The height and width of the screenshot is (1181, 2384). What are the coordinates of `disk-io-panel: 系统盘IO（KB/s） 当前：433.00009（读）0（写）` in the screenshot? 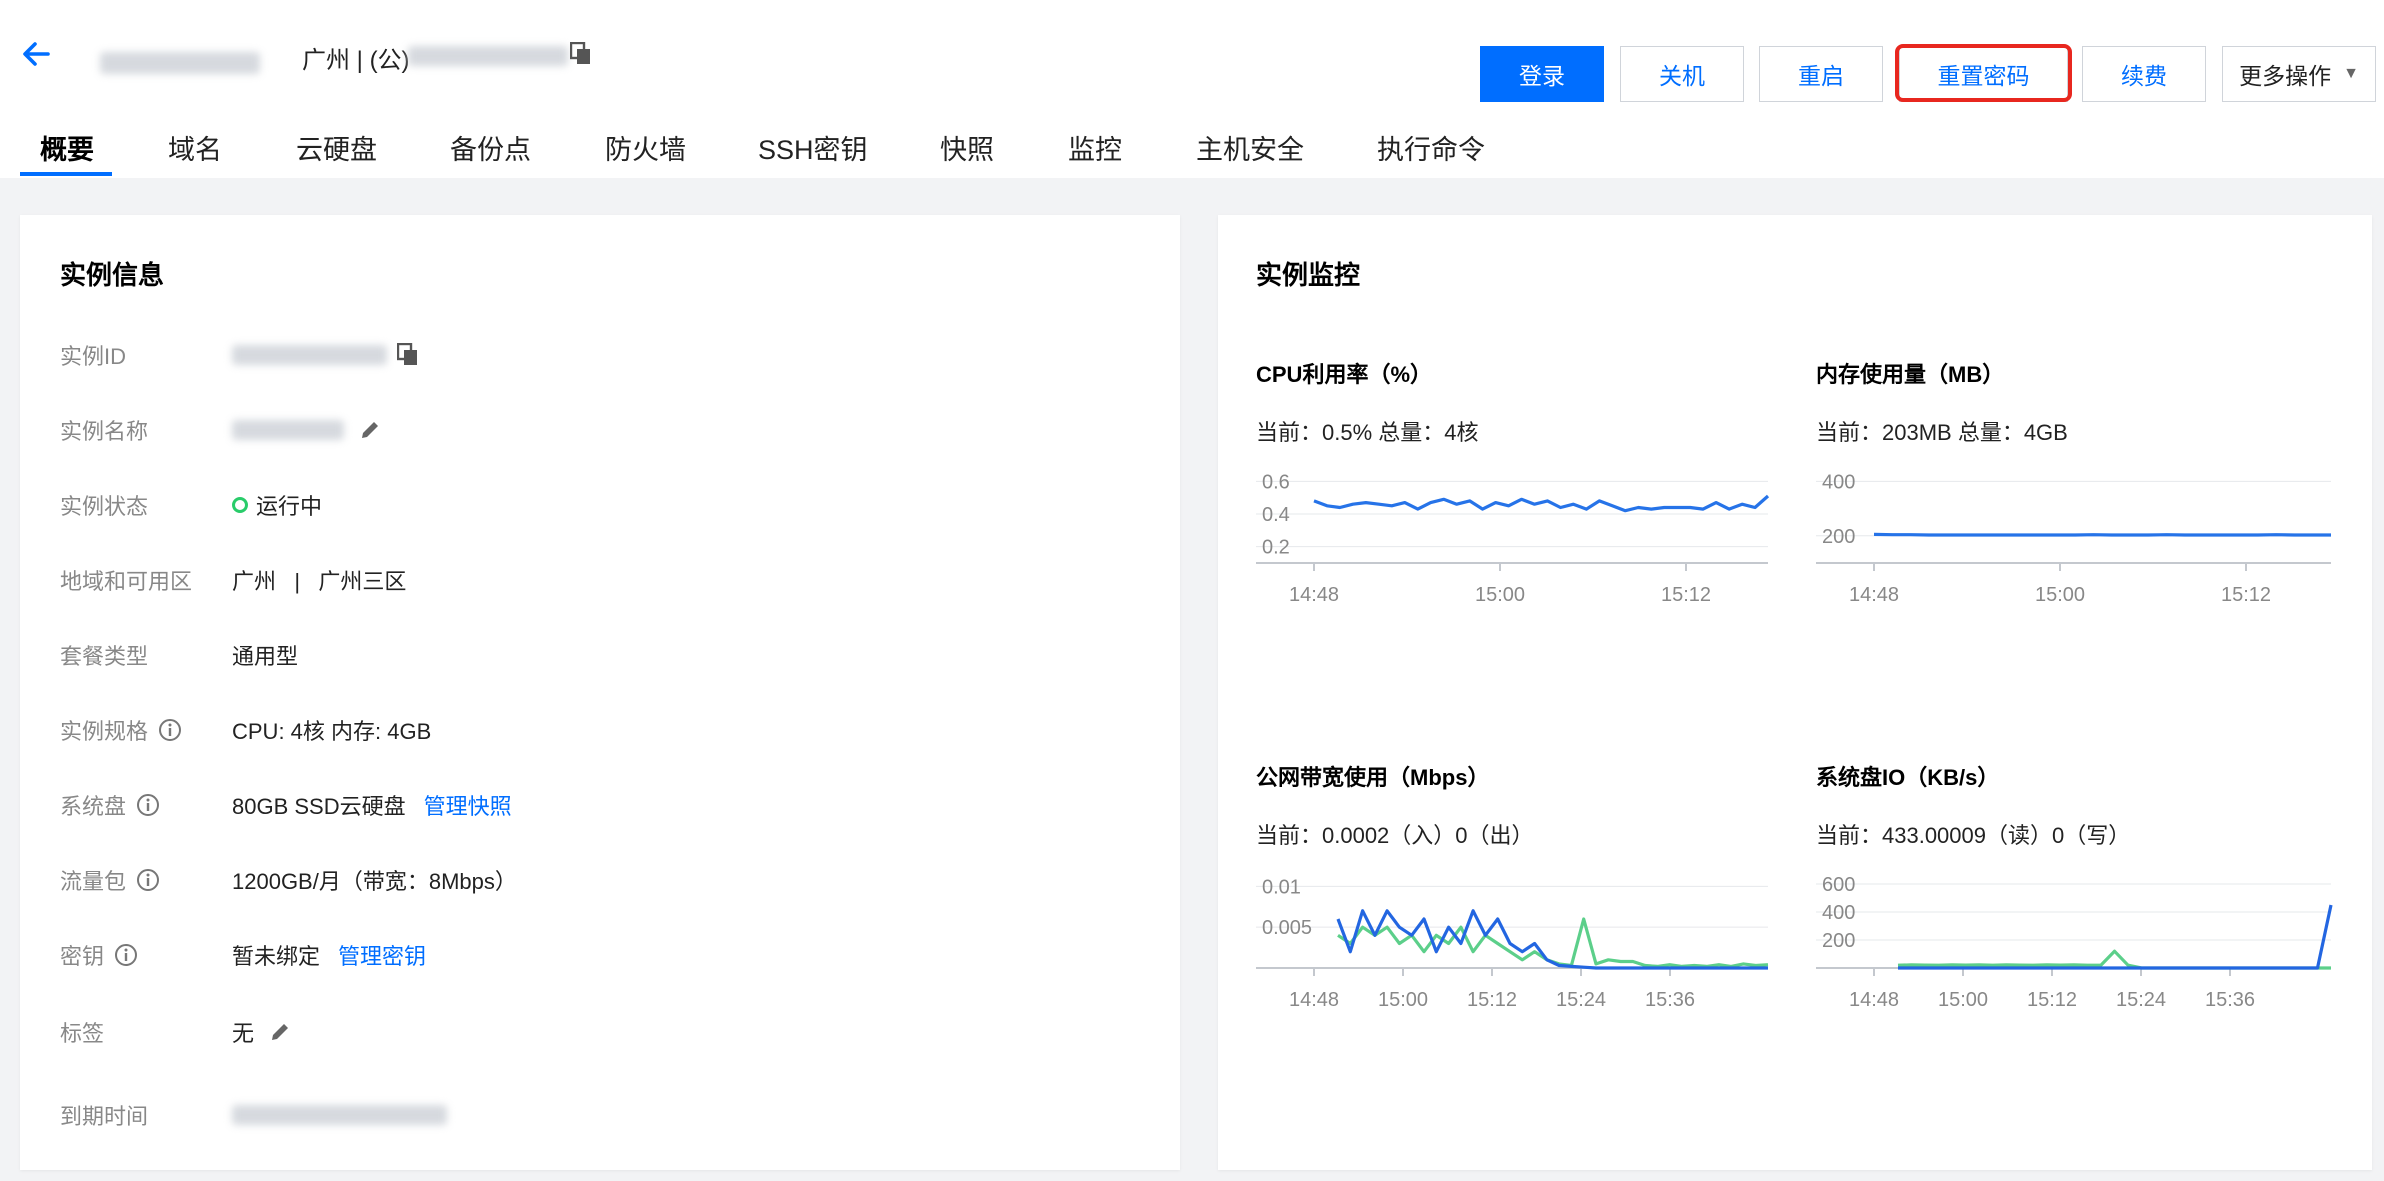 It's located at (1973, 805).